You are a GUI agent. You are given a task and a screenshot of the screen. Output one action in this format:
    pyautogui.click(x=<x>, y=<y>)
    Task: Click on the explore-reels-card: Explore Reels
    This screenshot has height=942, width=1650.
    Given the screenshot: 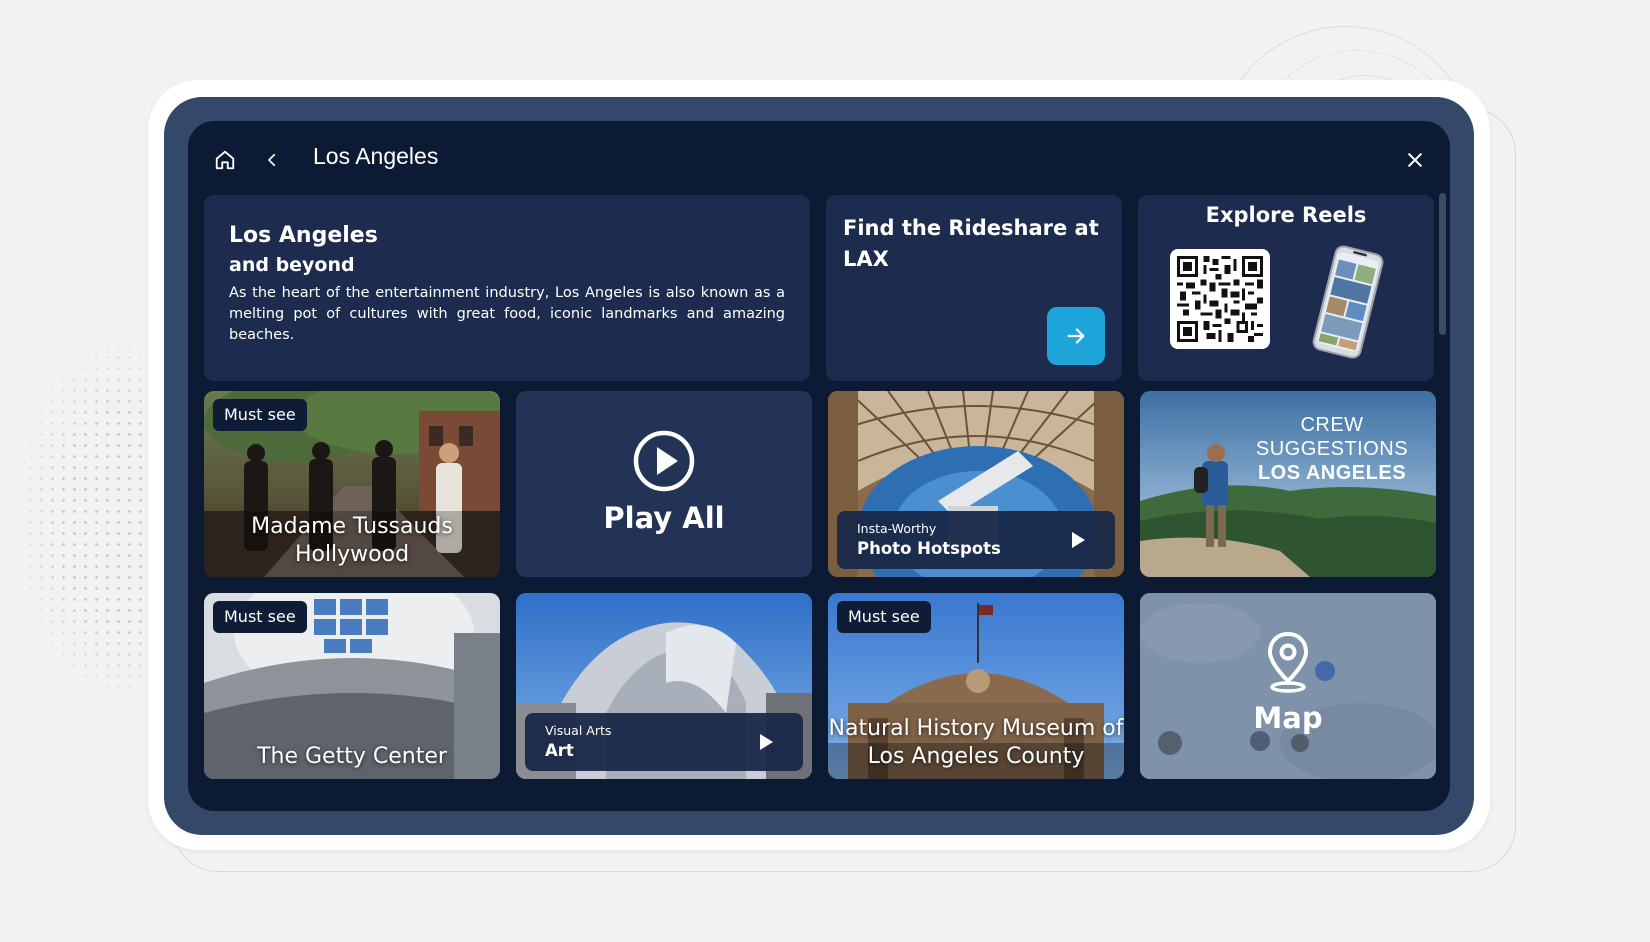 What is the action you would take?
    pyautogui.click(x=1286, y=288)
    